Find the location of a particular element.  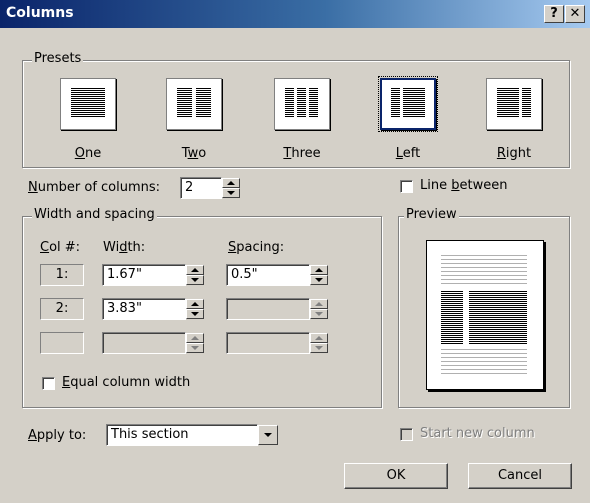

title-bar is located at coordinates (295, 14).